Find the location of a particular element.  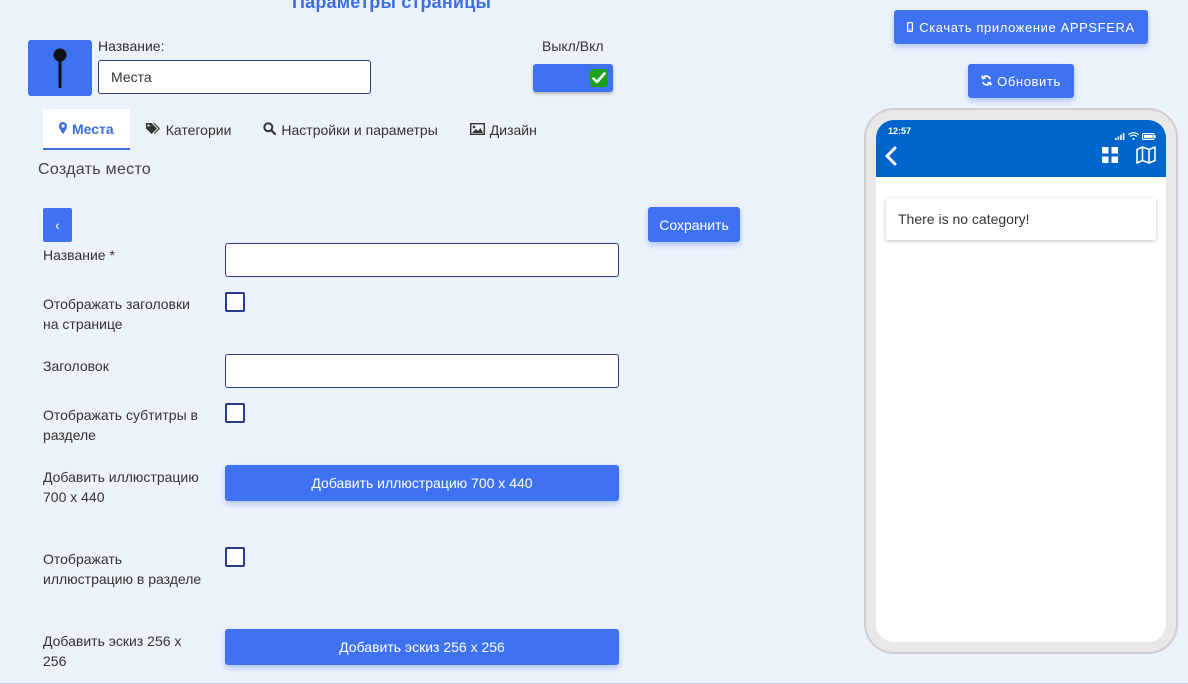

show-headings-label: Отображать заголовки на странице is located at coordinates (116, 314).